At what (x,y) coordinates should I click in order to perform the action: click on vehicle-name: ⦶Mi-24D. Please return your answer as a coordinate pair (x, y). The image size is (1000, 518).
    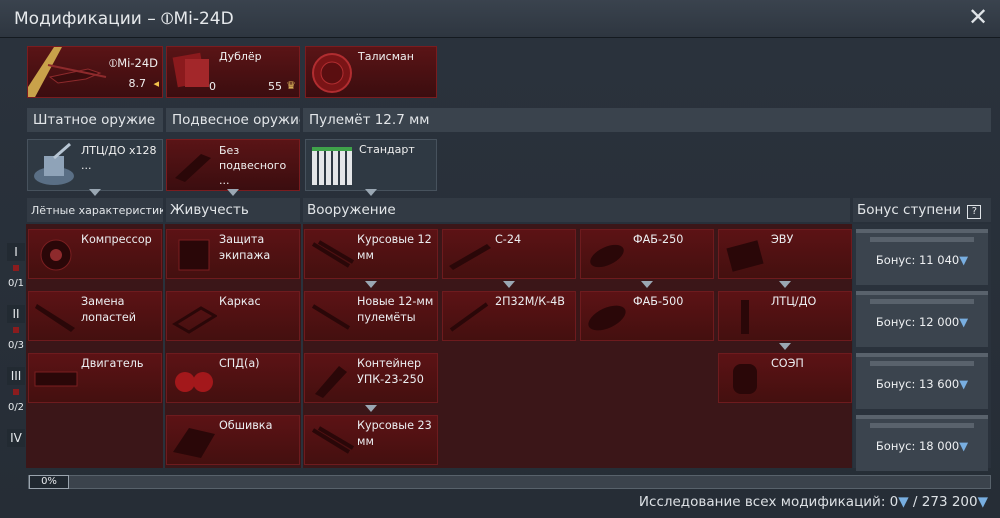
    Looking at the image, I should click on (133, 63).